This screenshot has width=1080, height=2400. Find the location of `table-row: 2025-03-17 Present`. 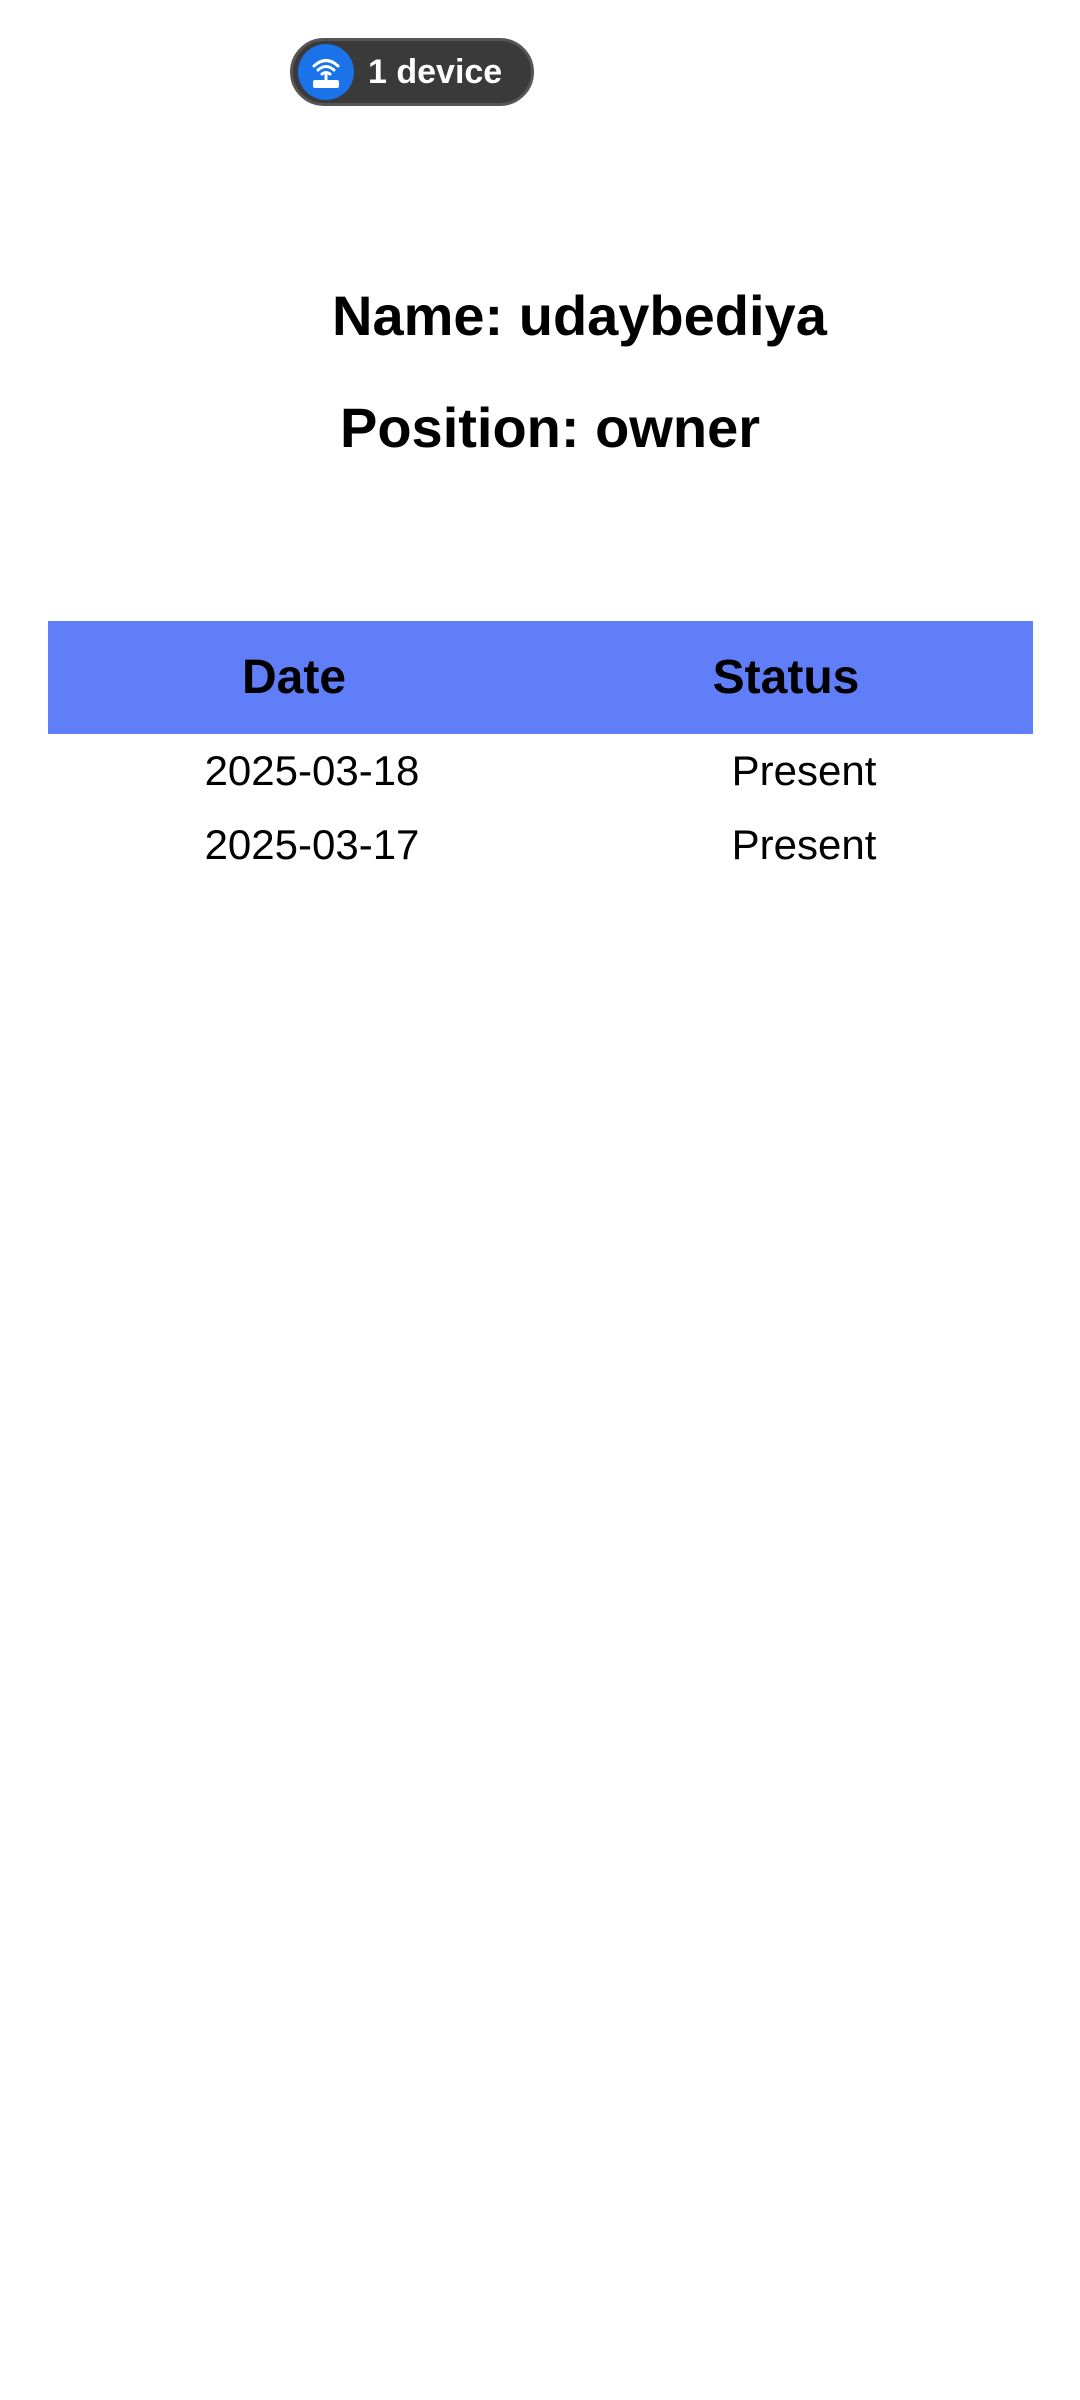

table-row: 2025-03-17 Present is located at coordinates (540, 845).